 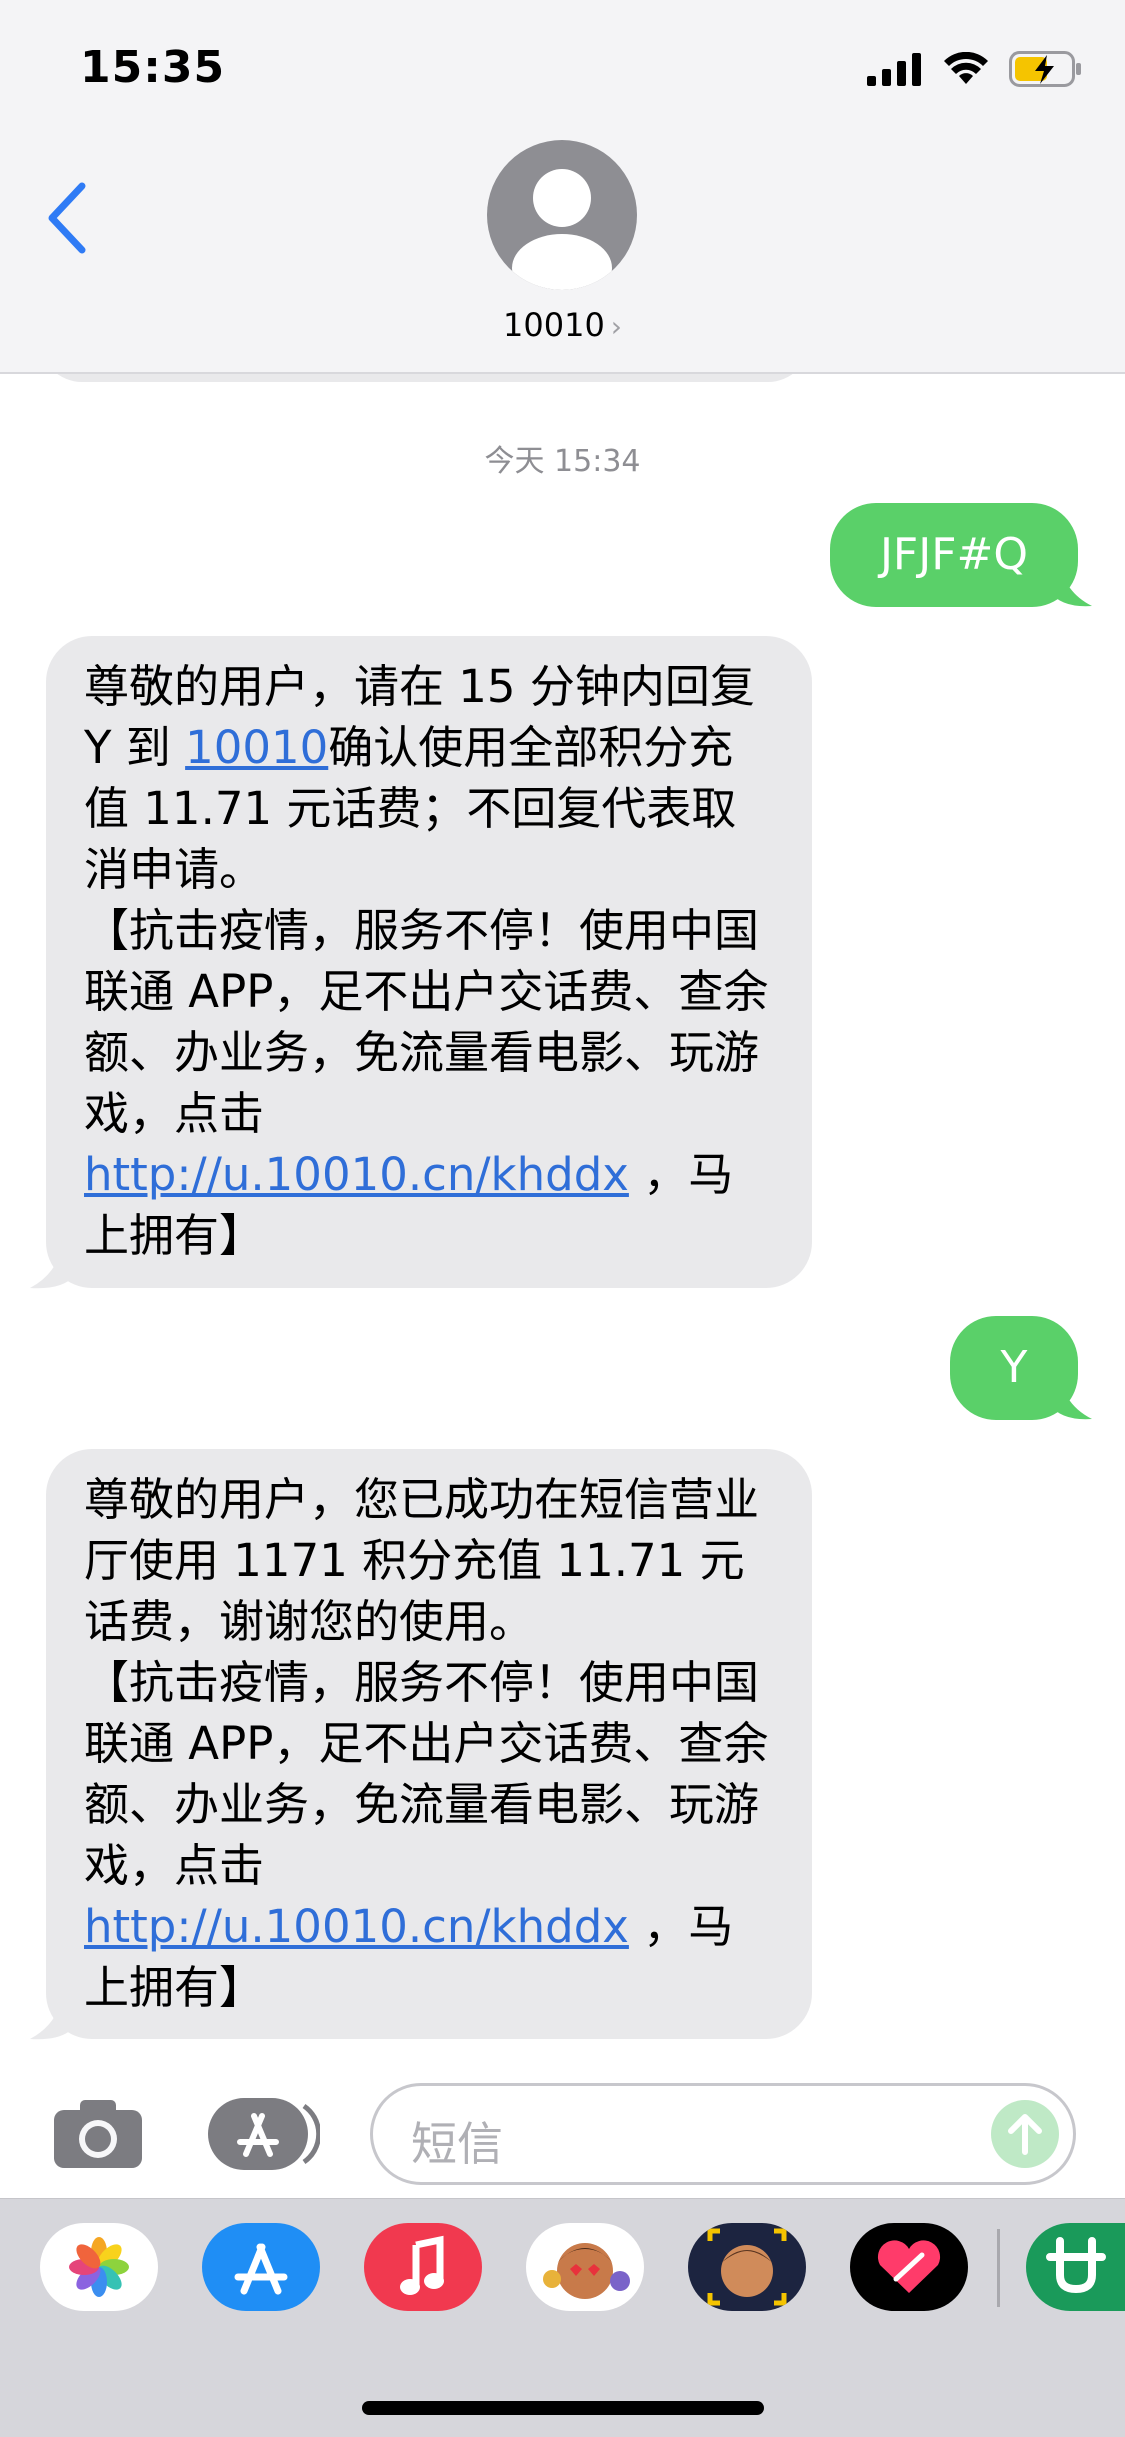 I want to click on contact-name: 10010, so click(x=554, y=325).